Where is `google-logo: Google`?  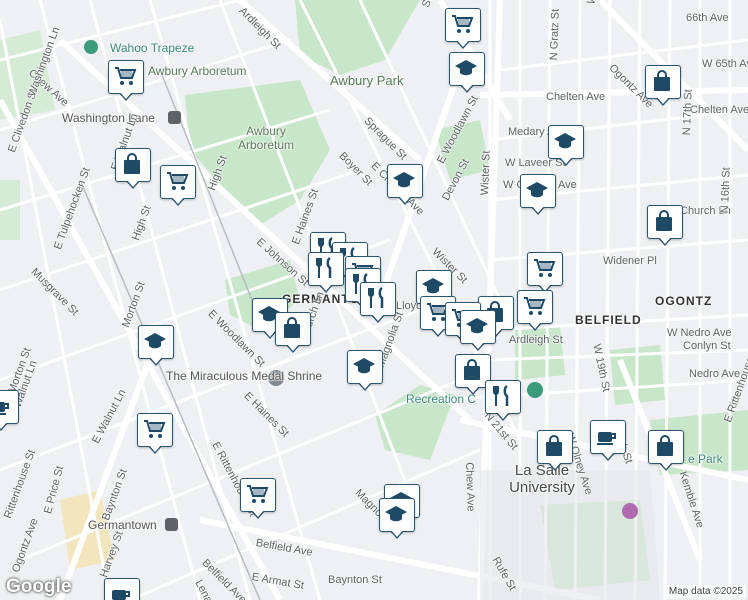
google-logo: Google is located at coordinates (39, 586).